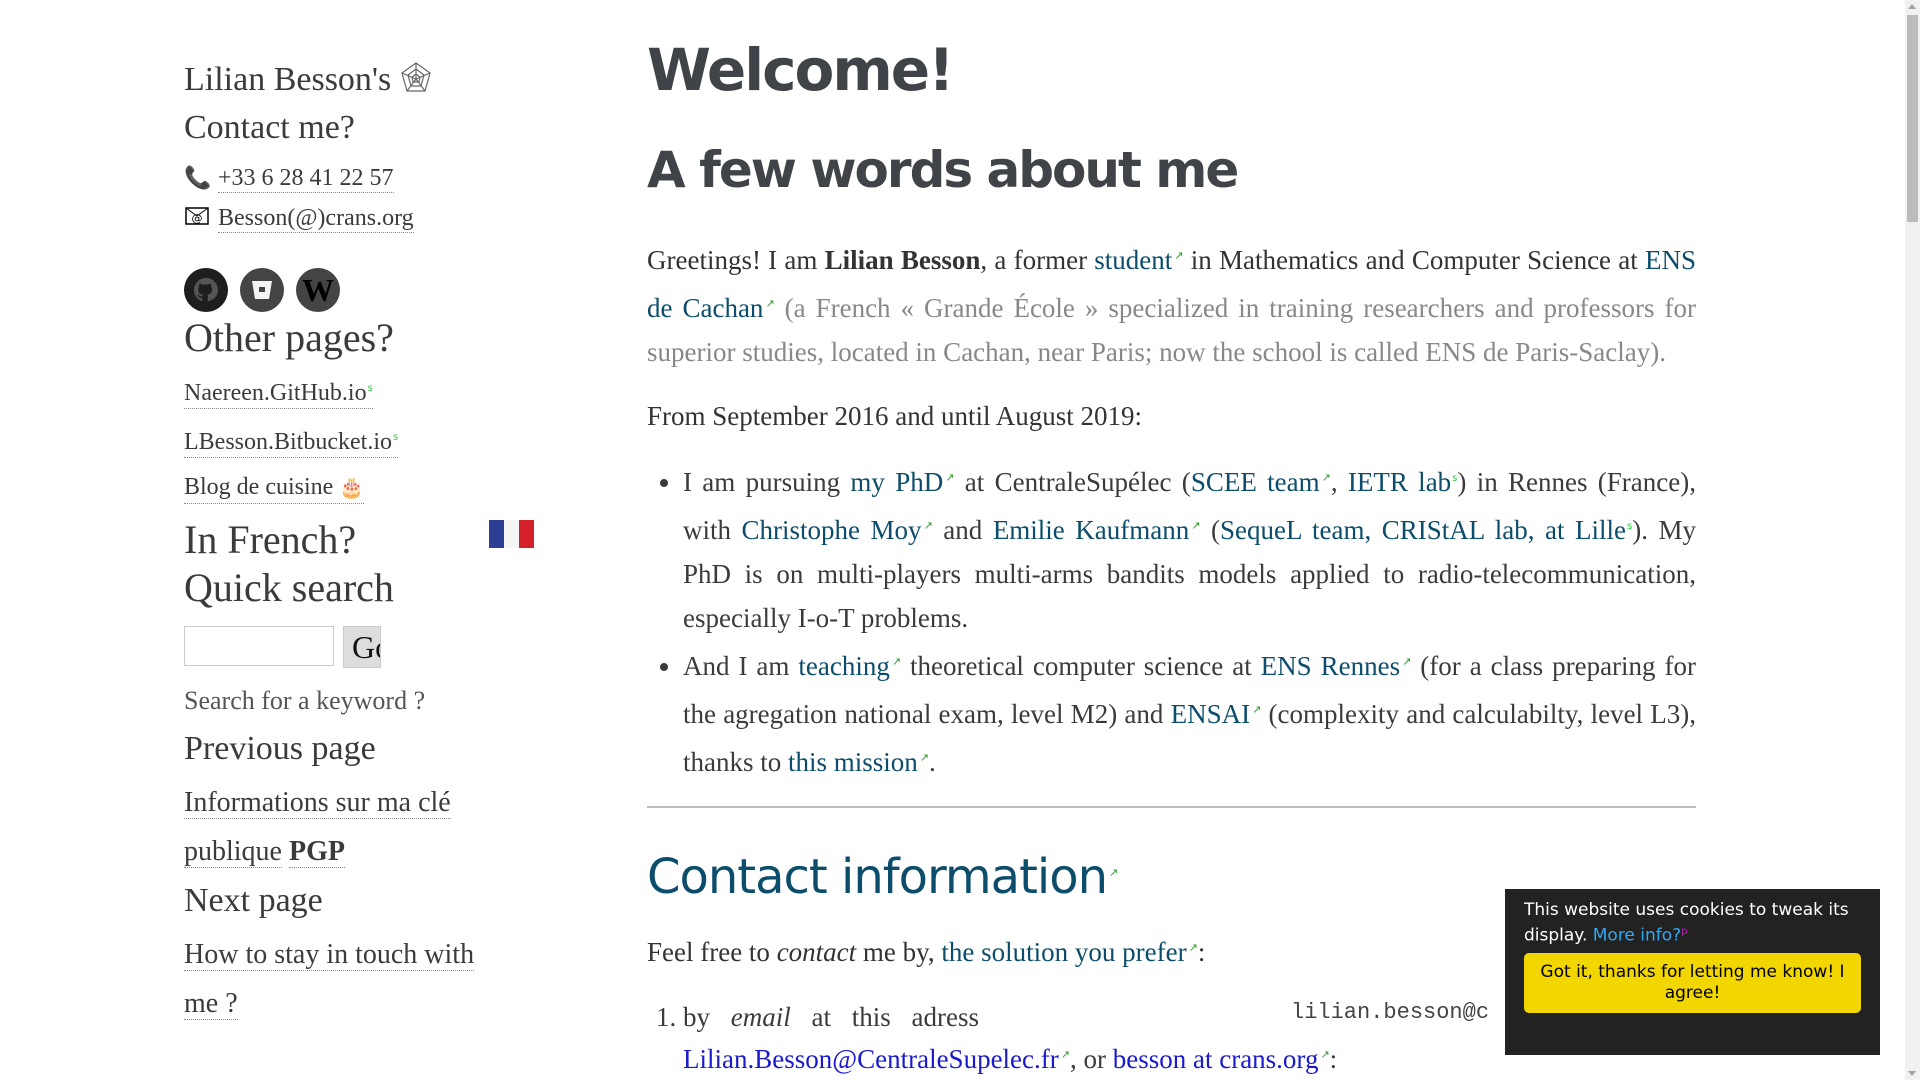  I want to click on previous-page-link: Informations sur ma clé publique PGP, so click(317, 827).